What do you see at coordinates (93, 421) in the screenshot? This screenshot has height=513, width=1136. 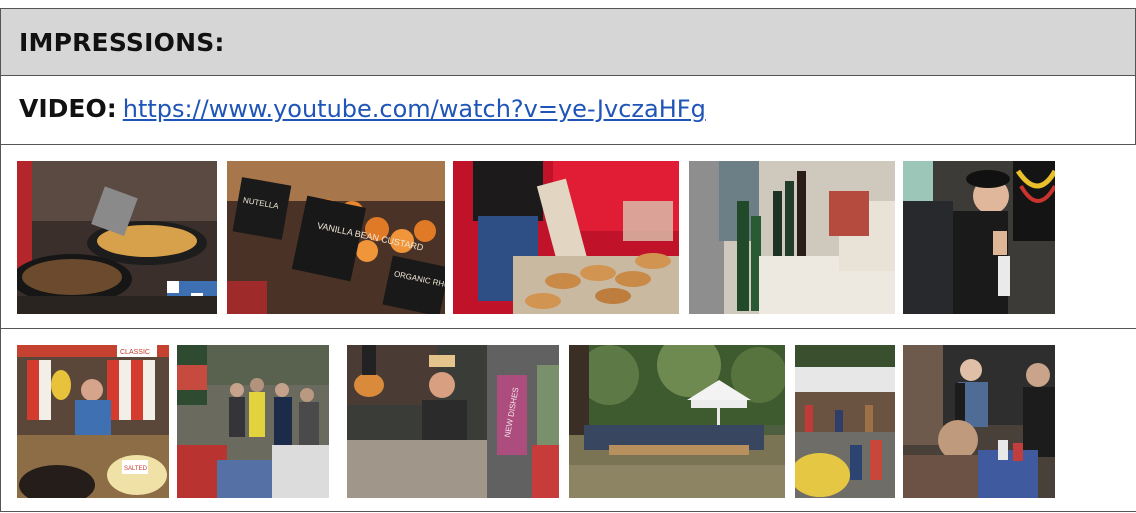 I see `photo-popcorn-stand: SALTED CLASSIC` at bounding box center [93, 421].